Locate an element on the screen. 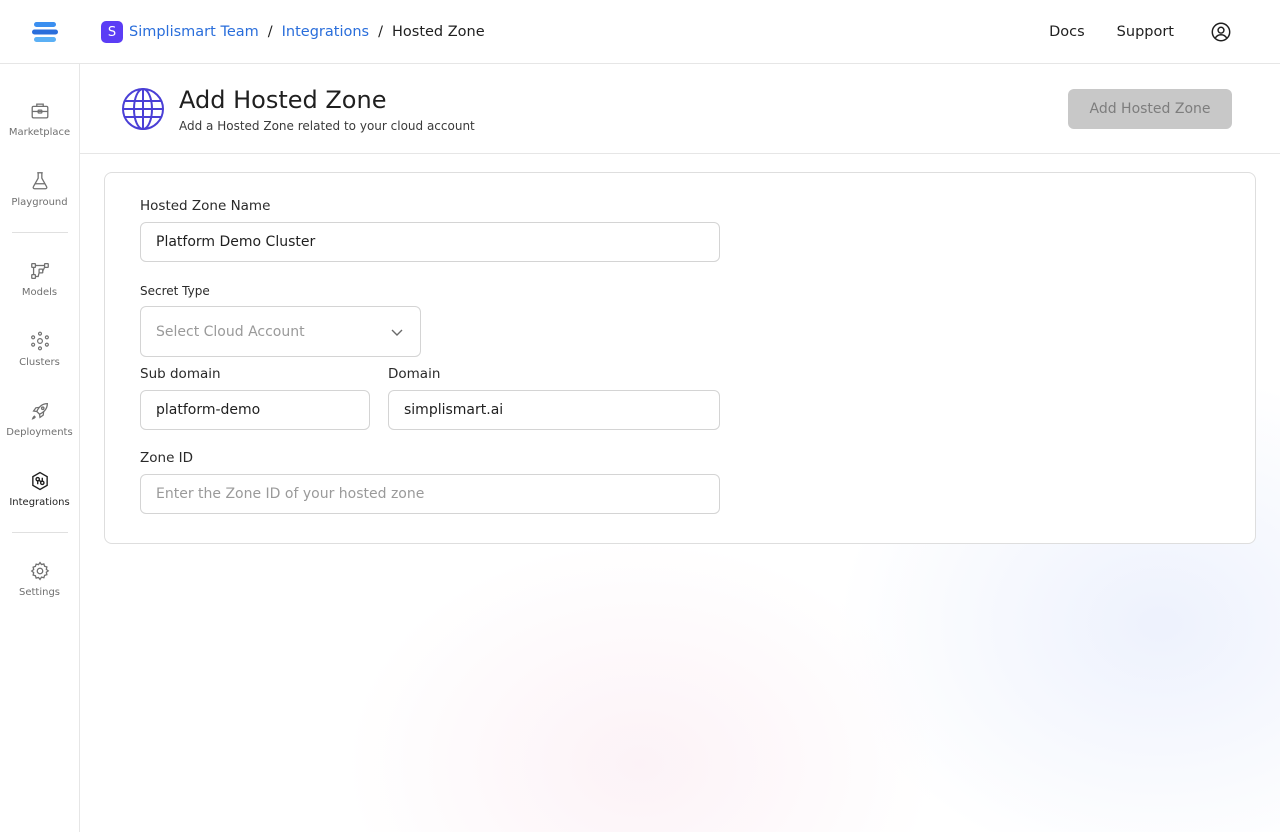  sidebar-item-settings: Settings is located at coordinates (39, 588).